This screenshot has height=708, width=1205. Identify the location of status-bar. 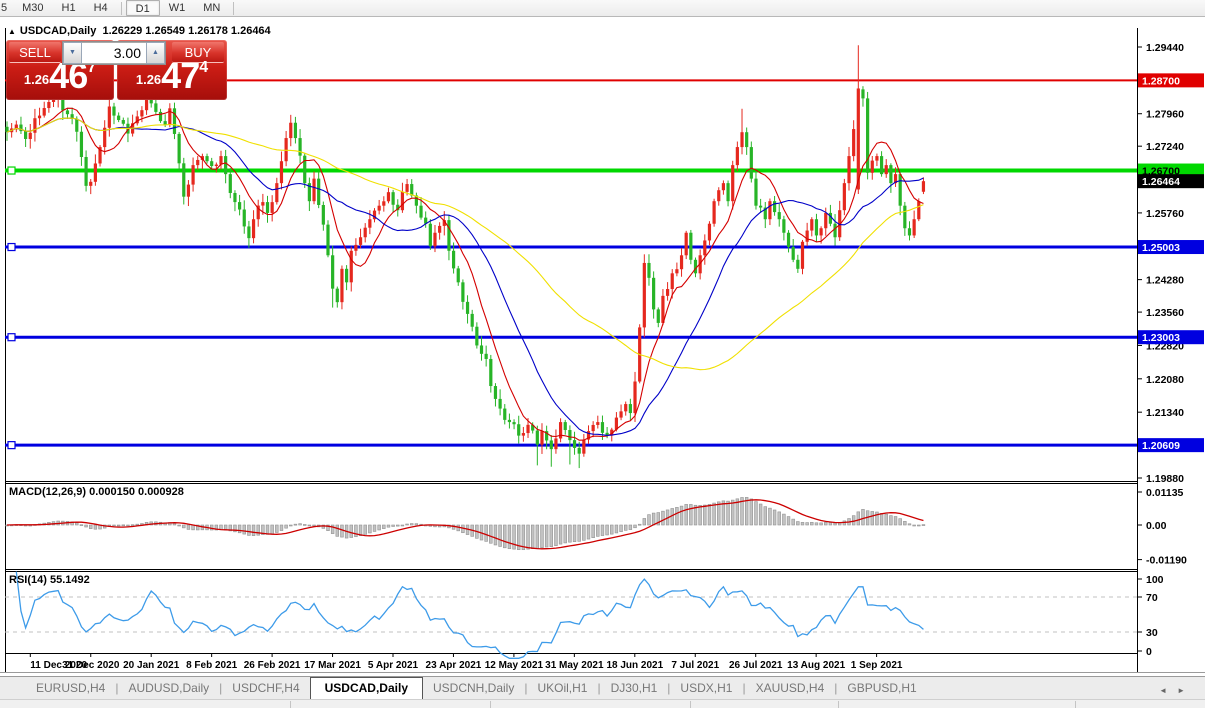
(602, 703).